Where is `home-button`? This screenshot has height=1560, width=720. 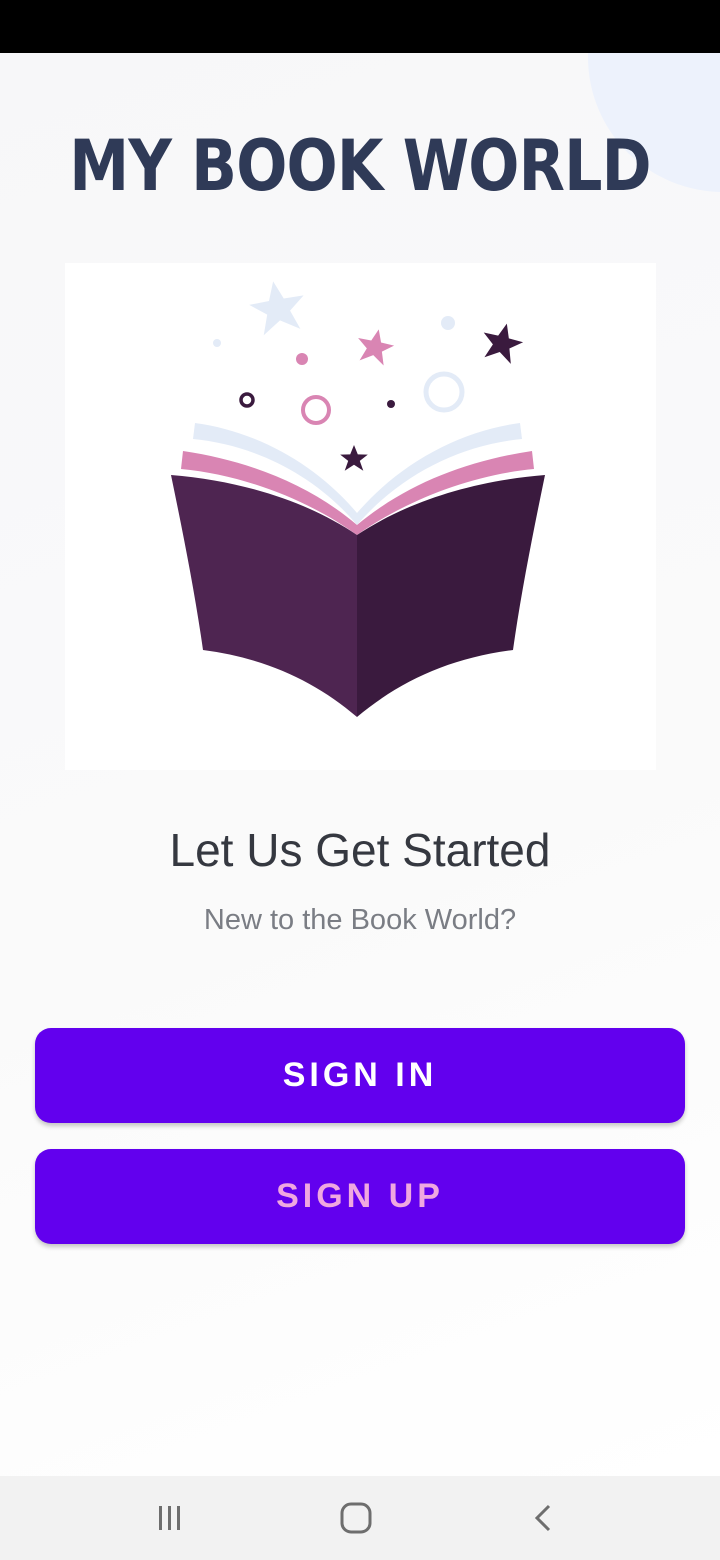 home-button is located at coordinates (356, 1518).